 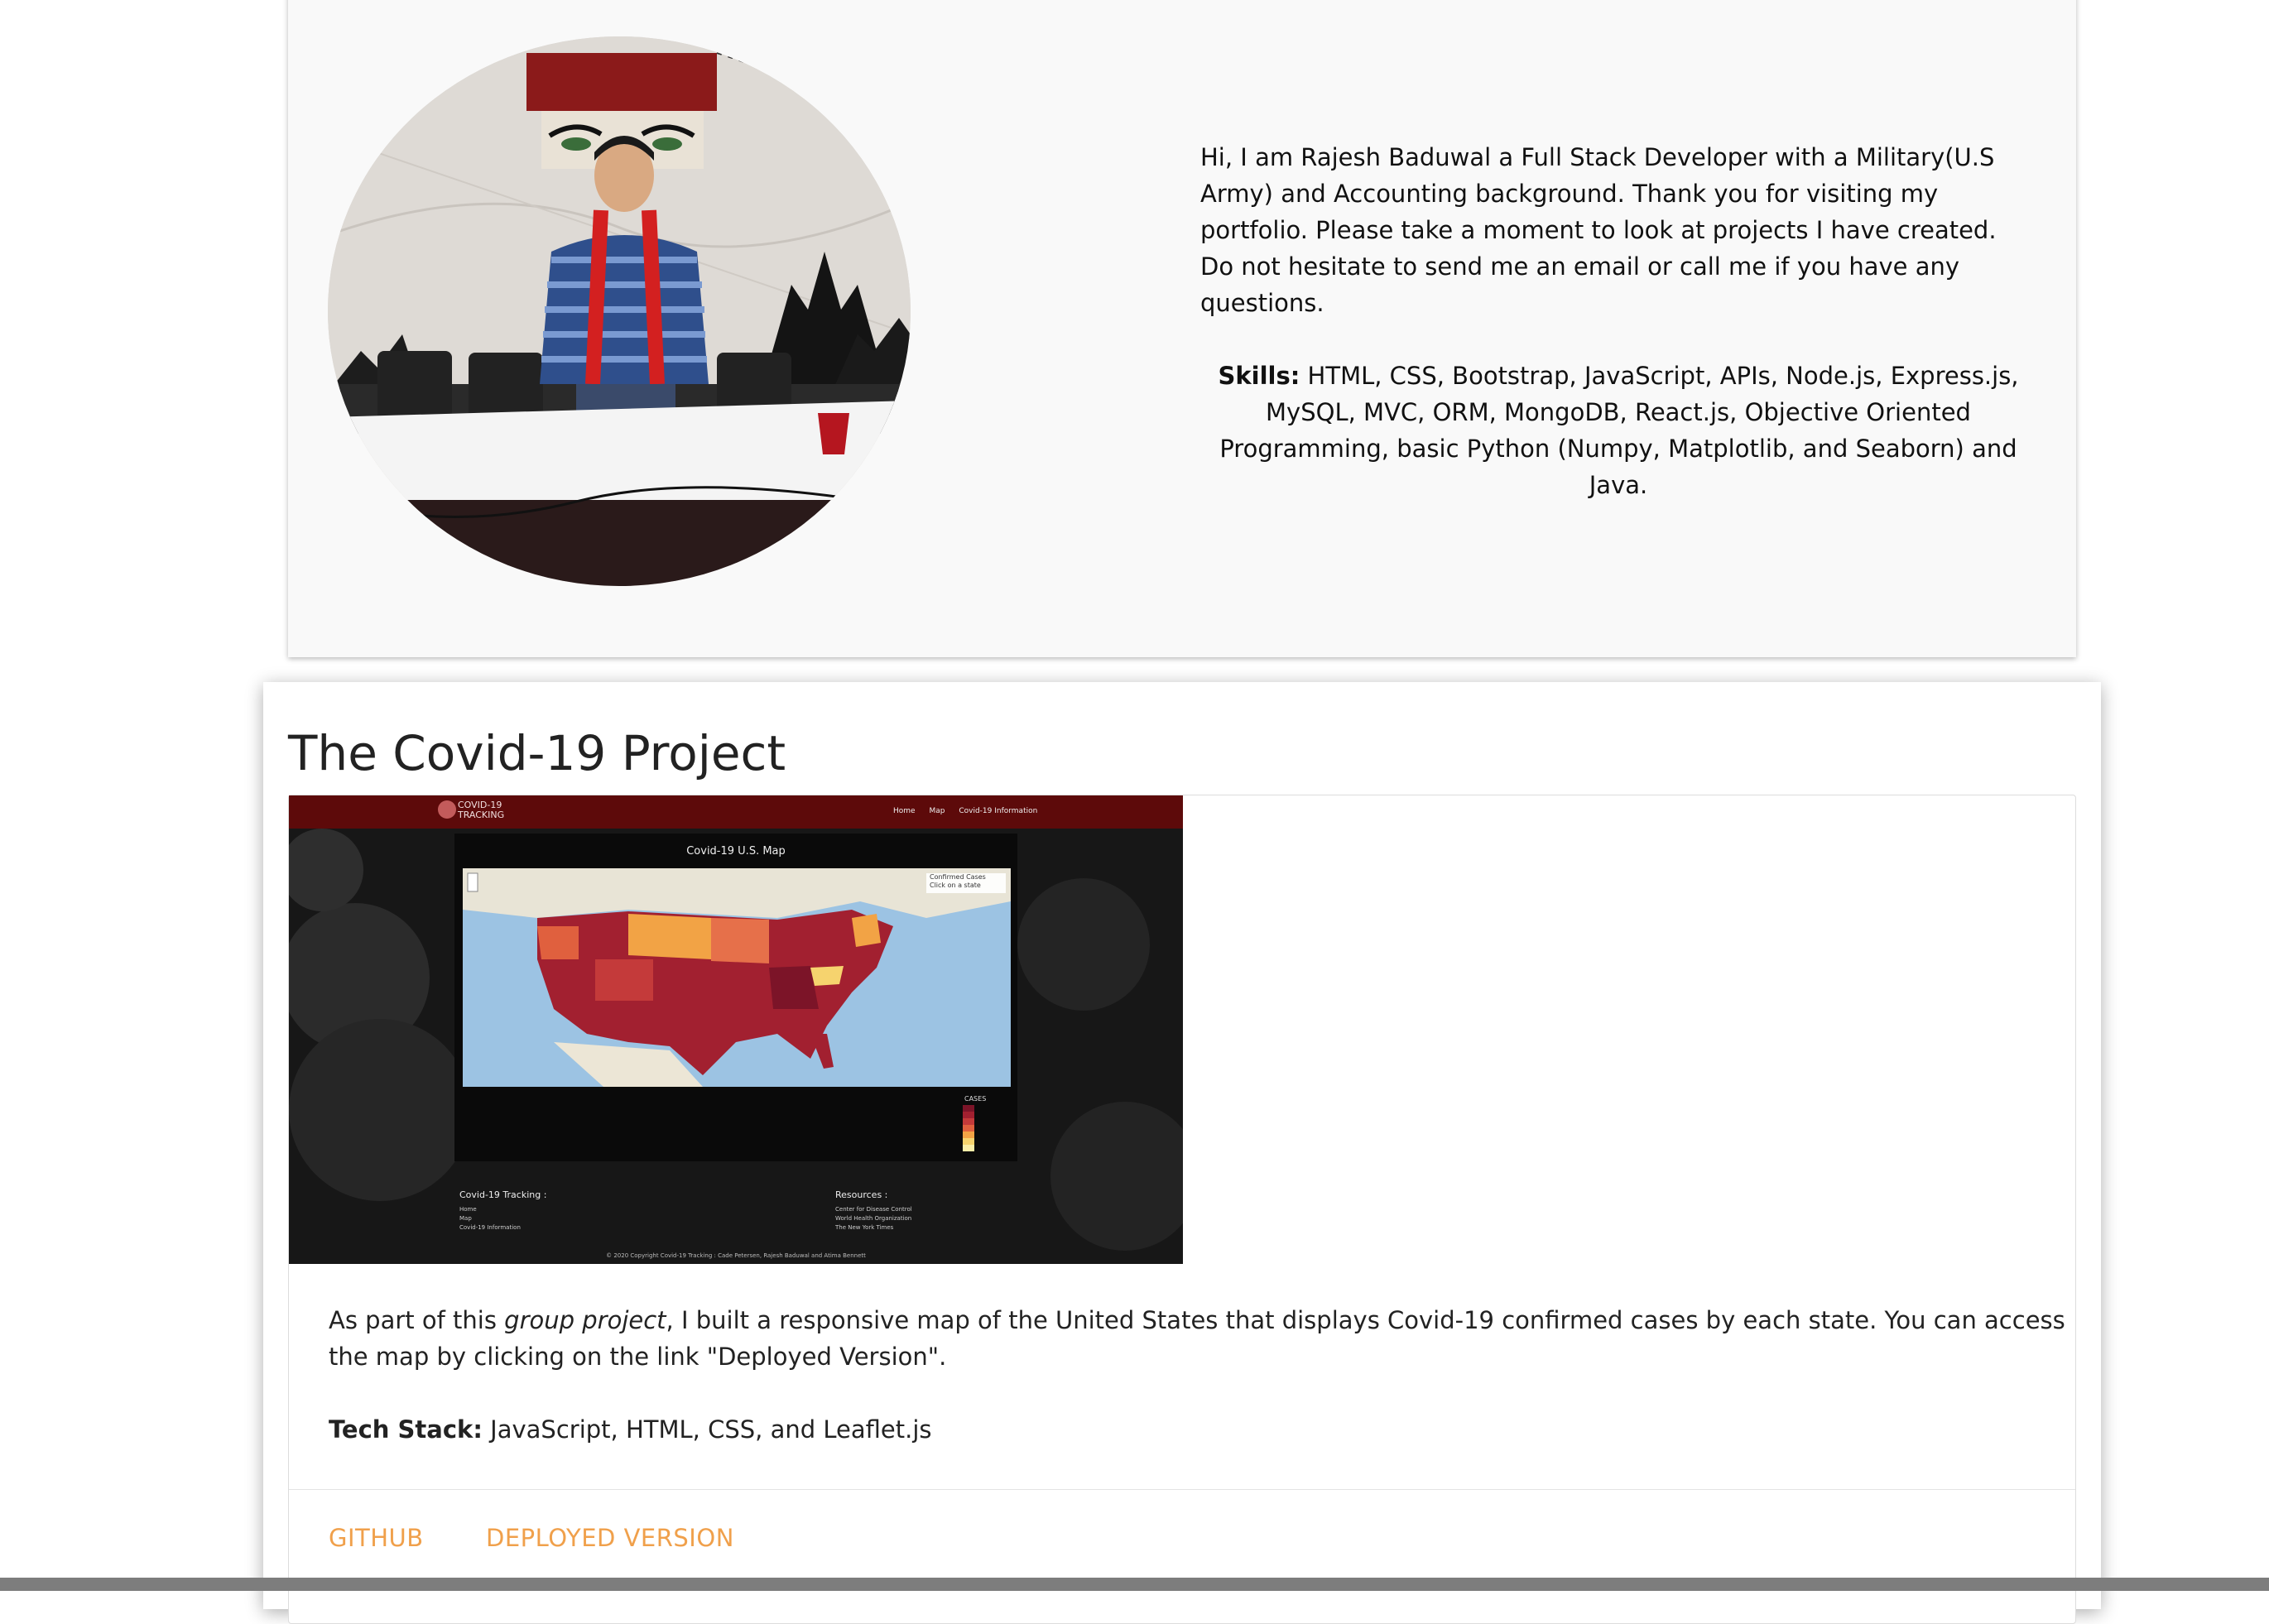 What do you see at coordinates (481, 815) in the screenshot?
I see `logo-line2: TRACKING` at bounding box center [481, 815].